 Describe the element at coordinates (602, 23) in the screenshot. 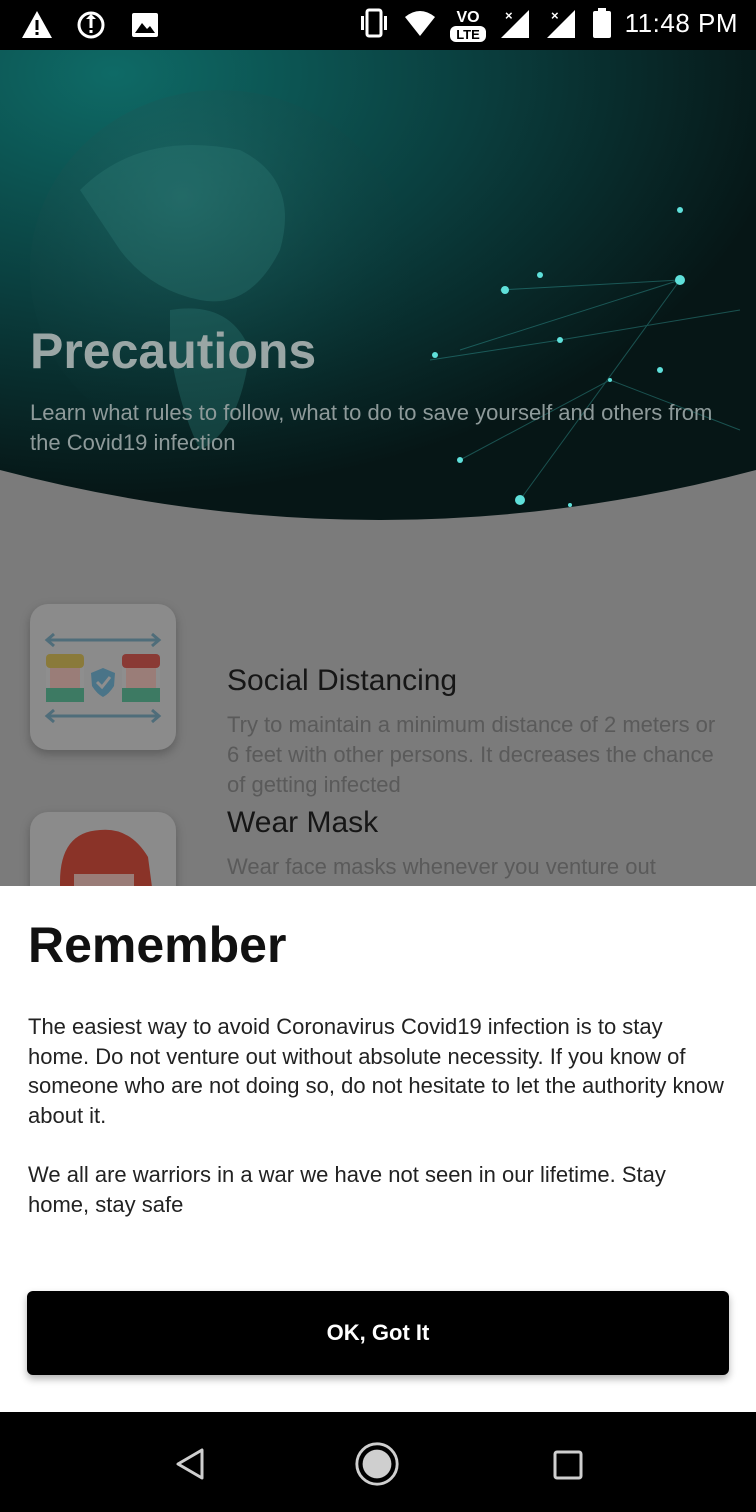

I see `battery-icon` at that location.